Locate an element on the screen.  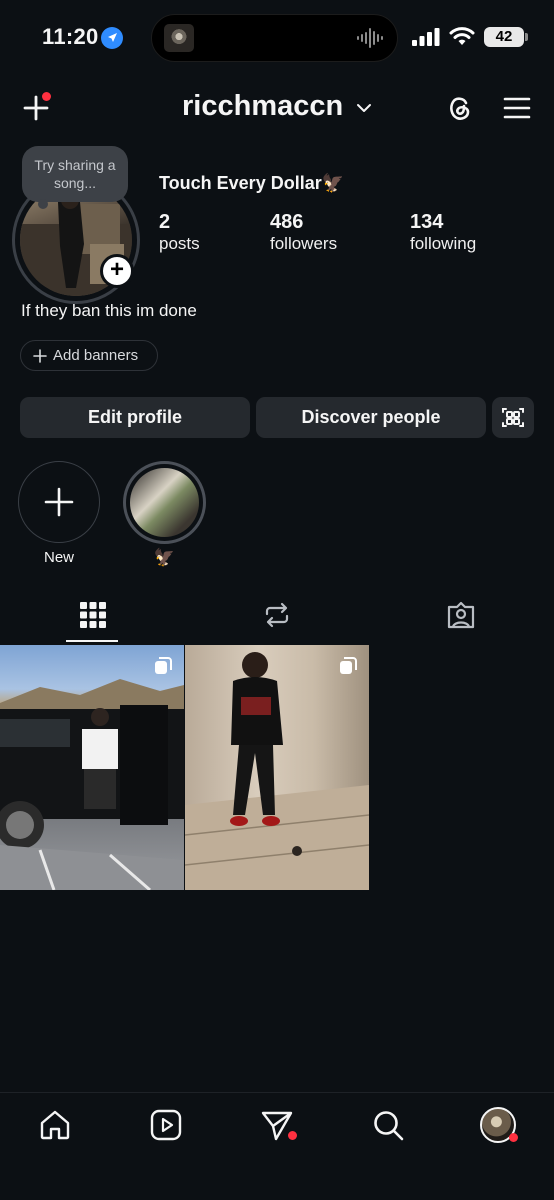
cellular-signal-icon is located at coordinates (426, 37).